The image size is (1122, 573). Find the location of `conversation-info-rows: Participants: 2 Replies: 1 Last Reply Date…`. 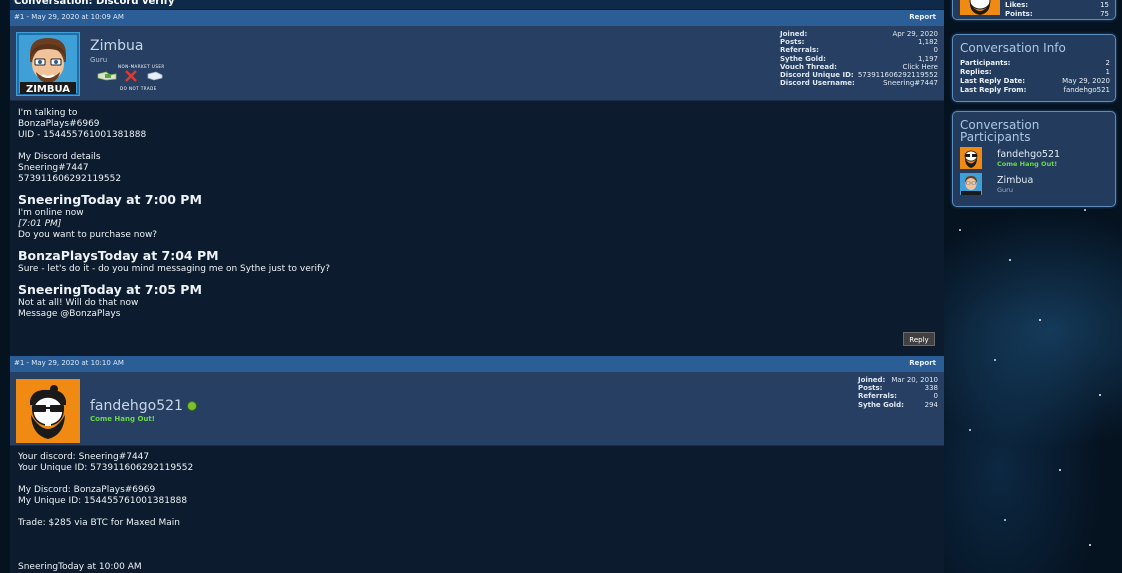

conversation-info-rows: Participants: 2 Replies: 1 Last Reply Date… is located at coordinates (1035, 77).